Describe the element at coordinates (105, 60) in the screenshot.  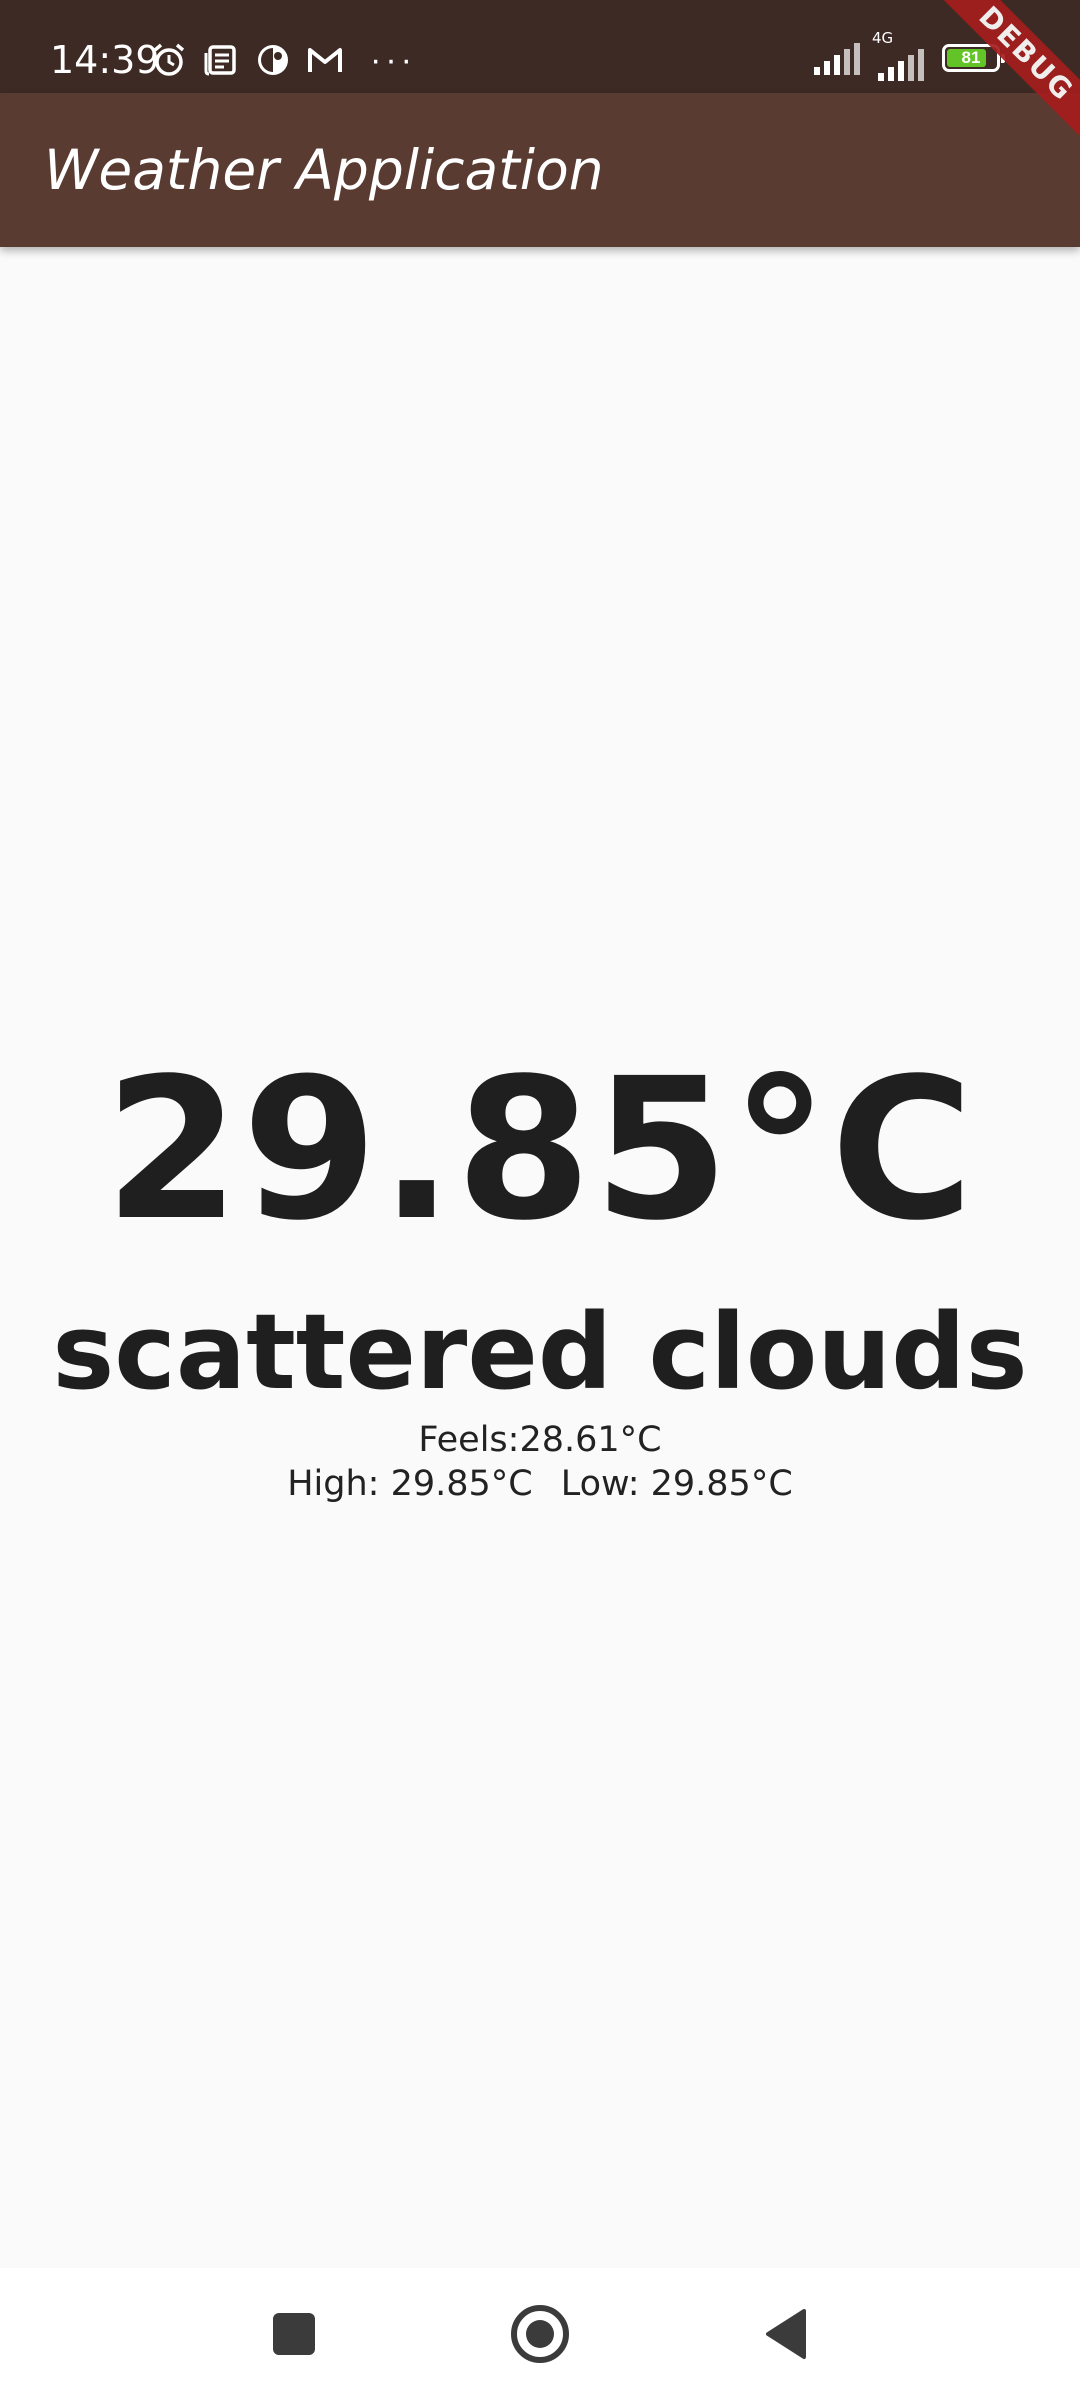
I see `status-time: 14:39` at that location.